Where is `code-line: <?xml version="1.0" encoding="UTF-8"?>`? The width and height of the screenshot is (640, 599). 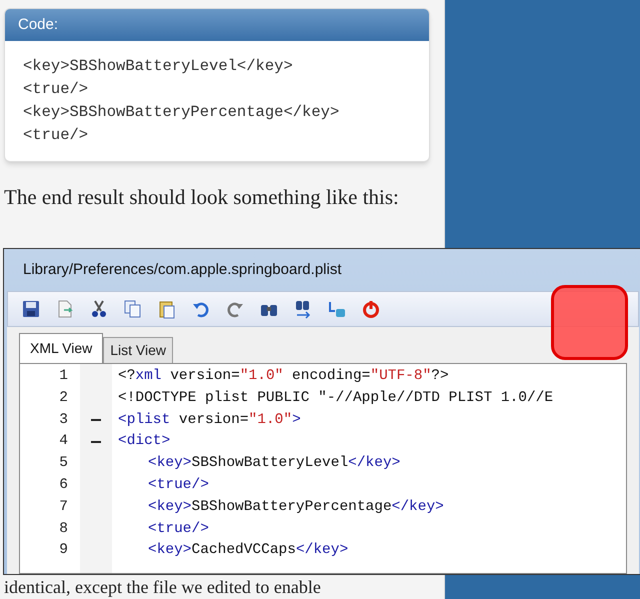 code-line: <?xml version="1.0" encoding="UTF-8"?> is located at coordinates (283, 376).